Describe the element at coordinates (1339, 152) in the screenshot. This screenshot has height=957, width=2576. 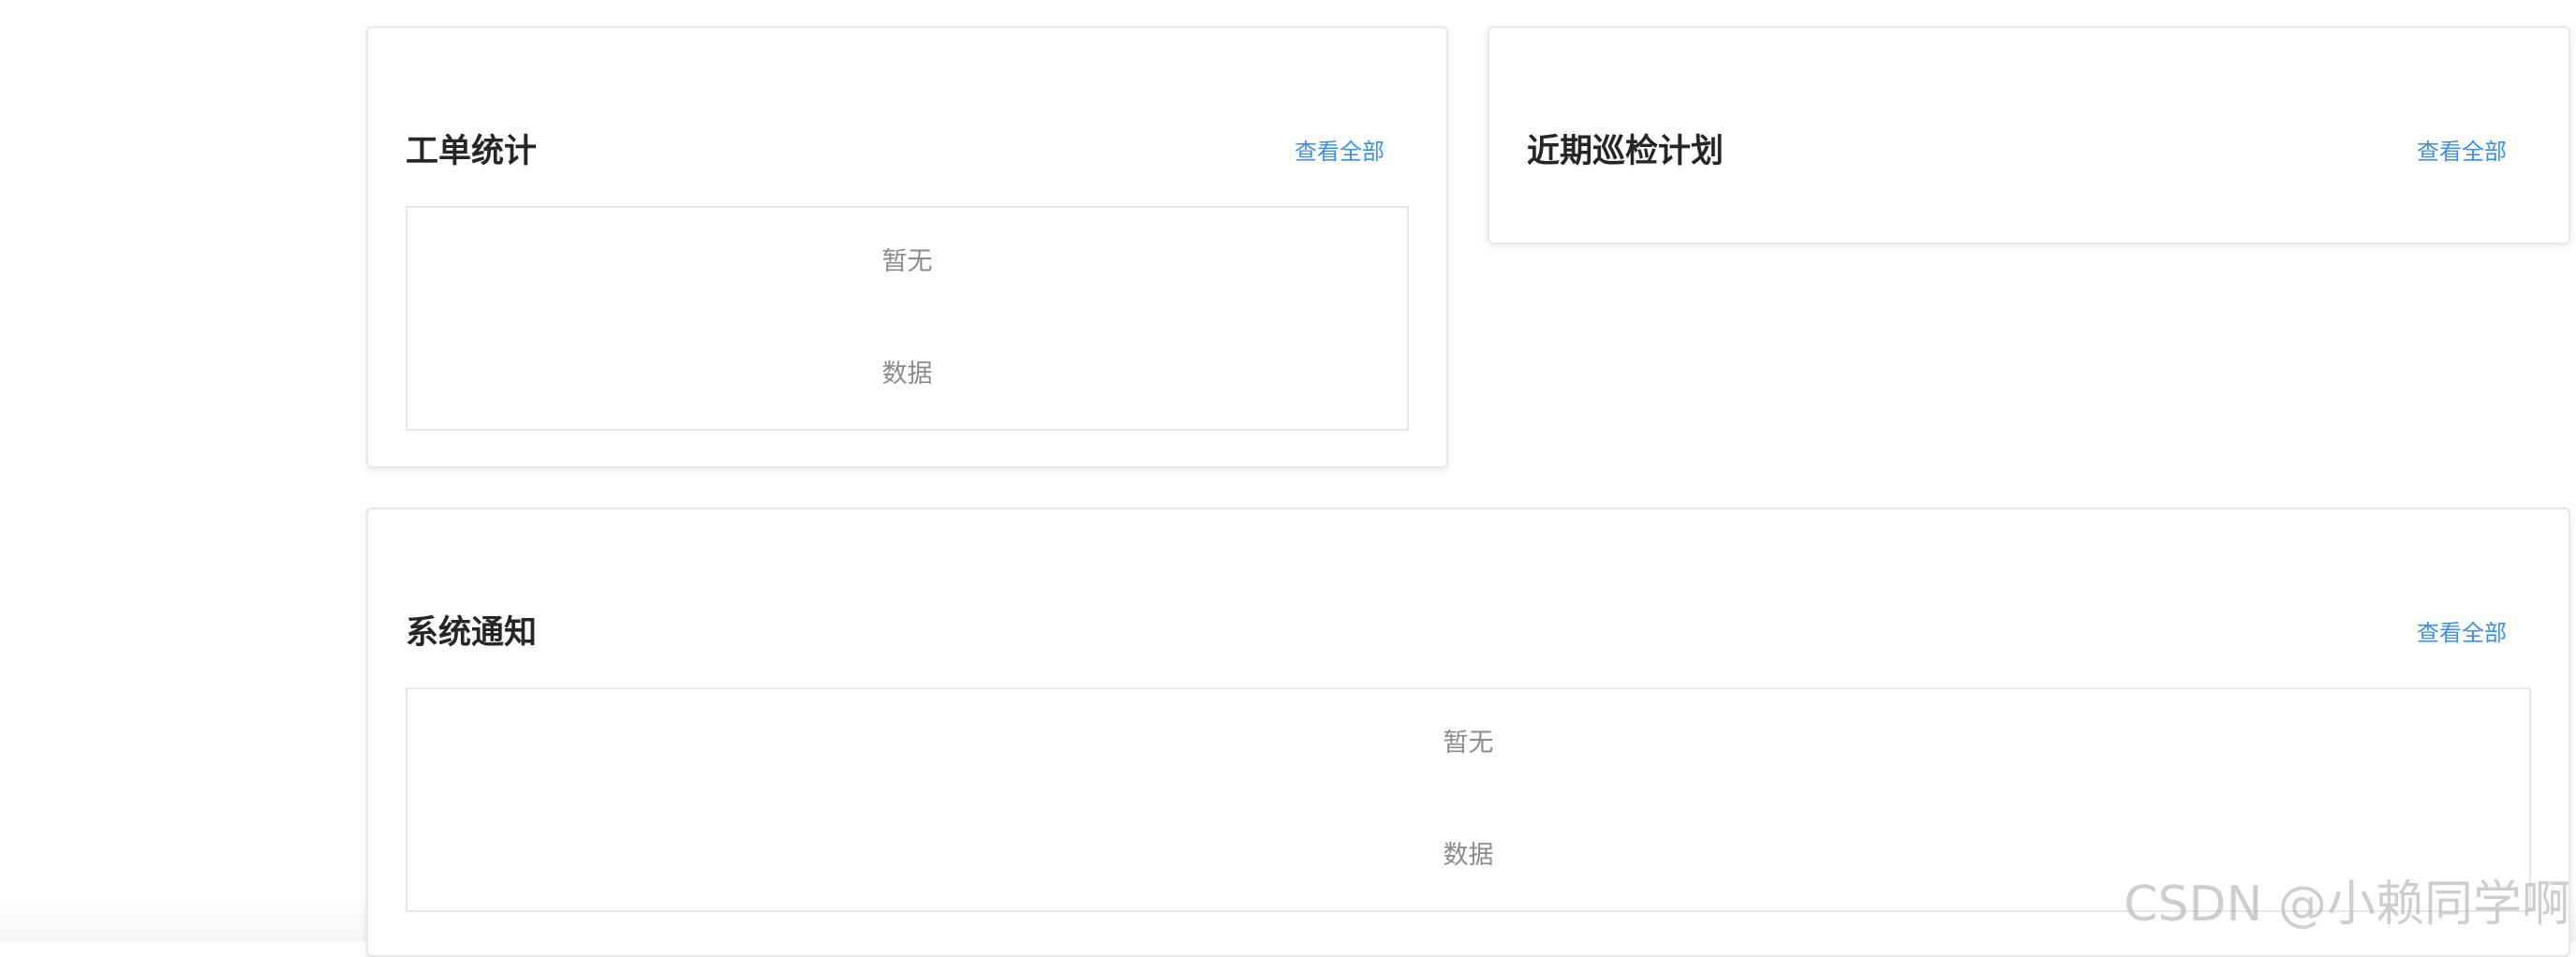
I see `work-order-stats-view-all-link: 查看全部` at that location.